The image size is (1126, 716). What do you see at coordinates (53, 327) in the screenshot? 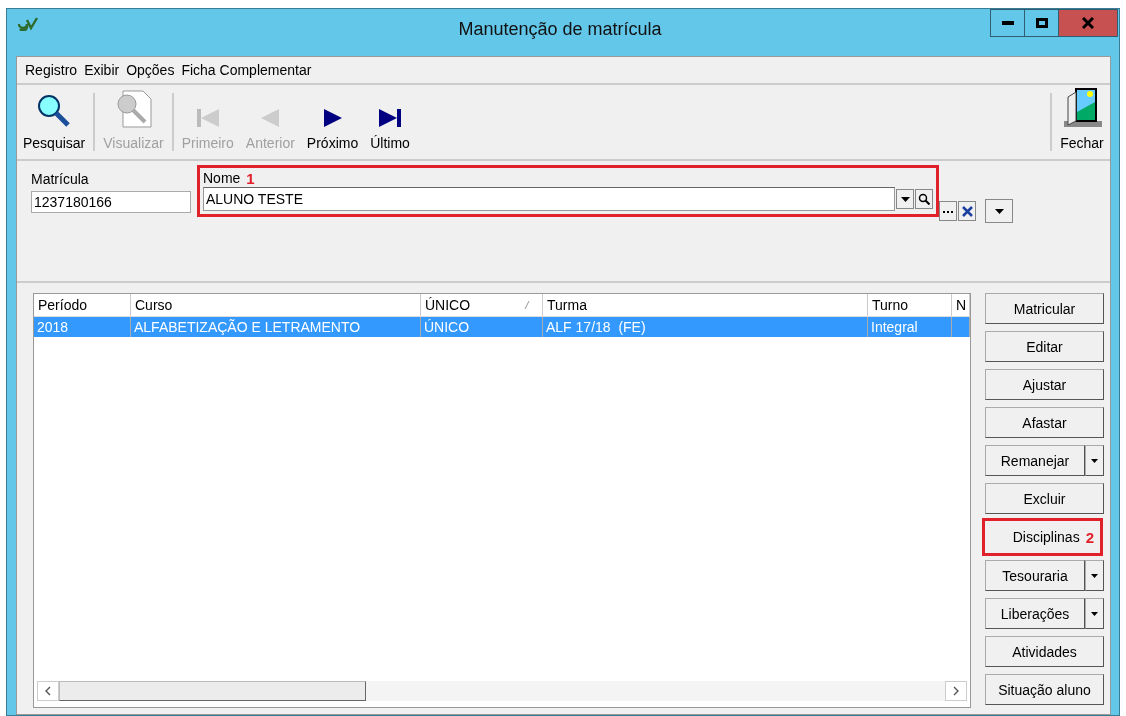
I see `table-cell: 2018` at bounding box center [53, 327].